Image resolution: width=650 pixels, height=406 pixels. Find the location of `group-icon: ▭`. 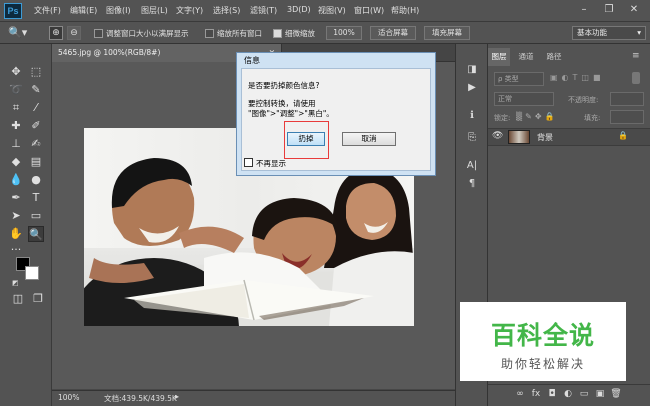

group-icon: ▭ is located at coordinates (584, 394).